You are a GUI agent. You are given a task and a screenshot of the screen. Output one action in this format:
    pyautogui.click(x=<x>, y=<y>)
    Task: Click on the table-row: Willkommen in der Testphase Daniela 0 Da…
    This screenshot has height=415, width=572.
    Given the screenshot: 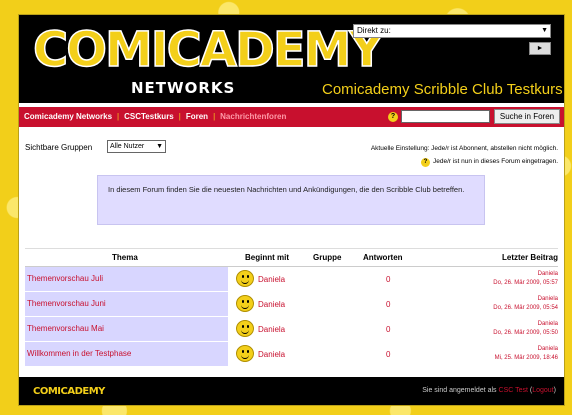 What is the action you would take?
    pyautogui.click(x=291, y=354)
    